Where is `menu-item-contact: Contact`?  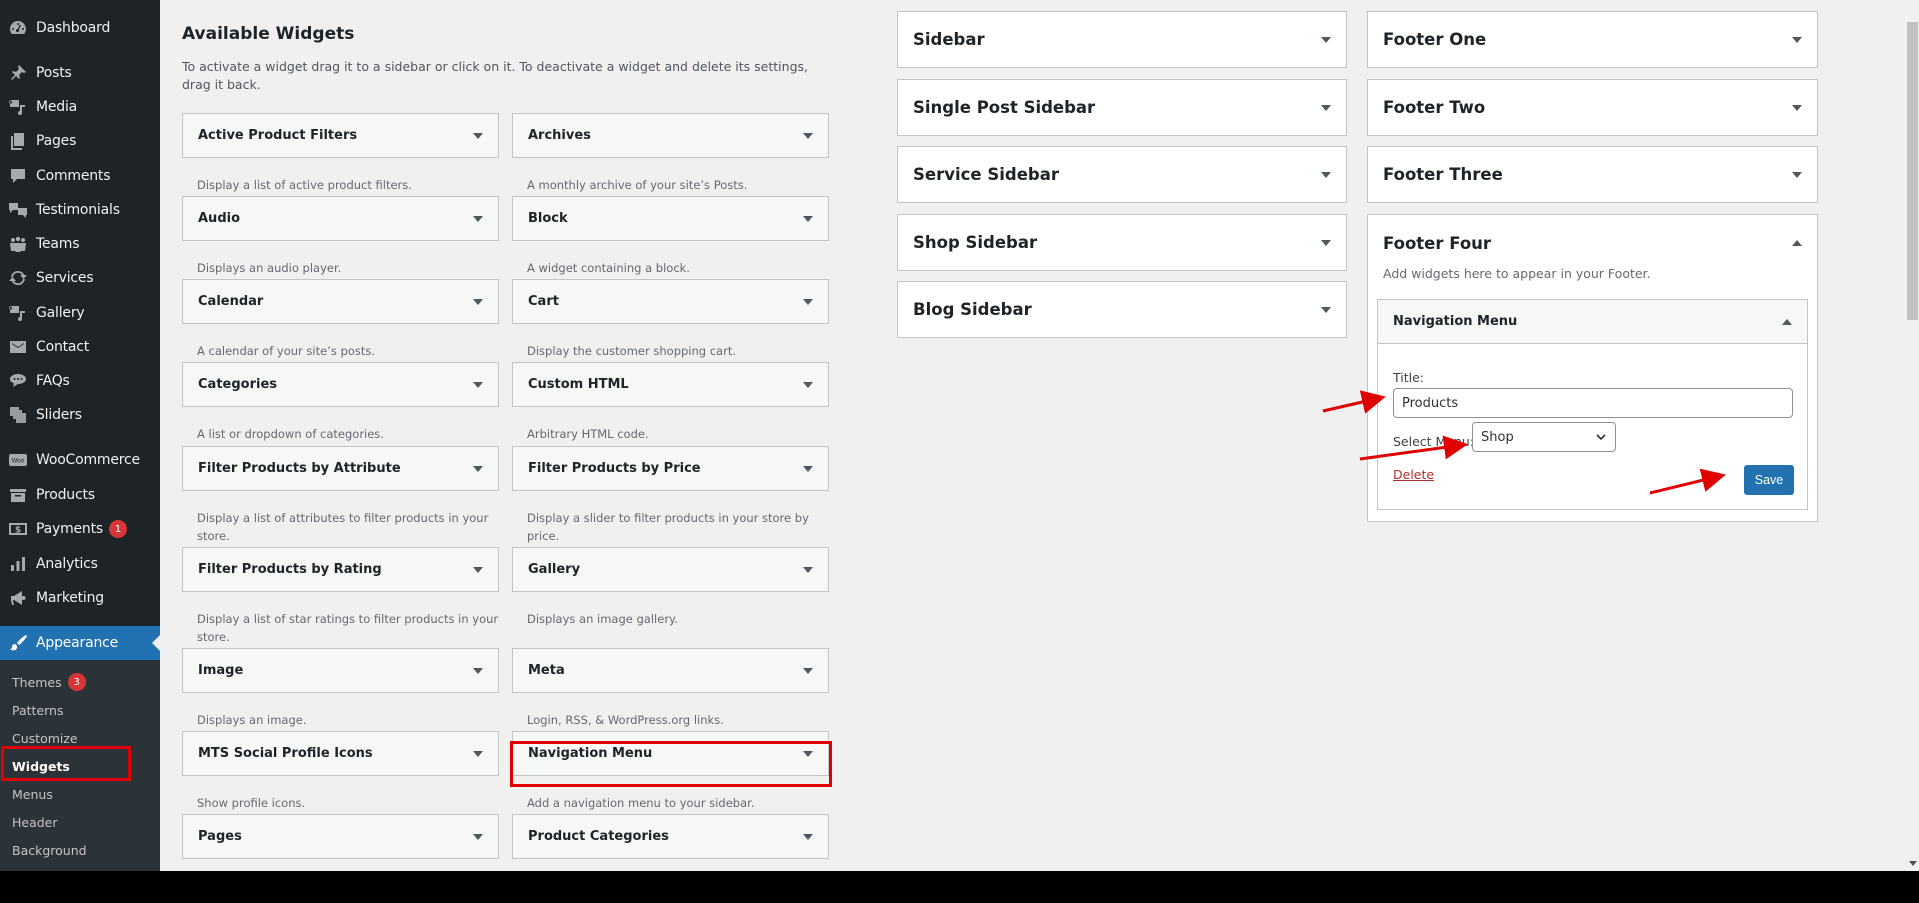
menu-item-contact: Contact is located at coordinates (80, 347).